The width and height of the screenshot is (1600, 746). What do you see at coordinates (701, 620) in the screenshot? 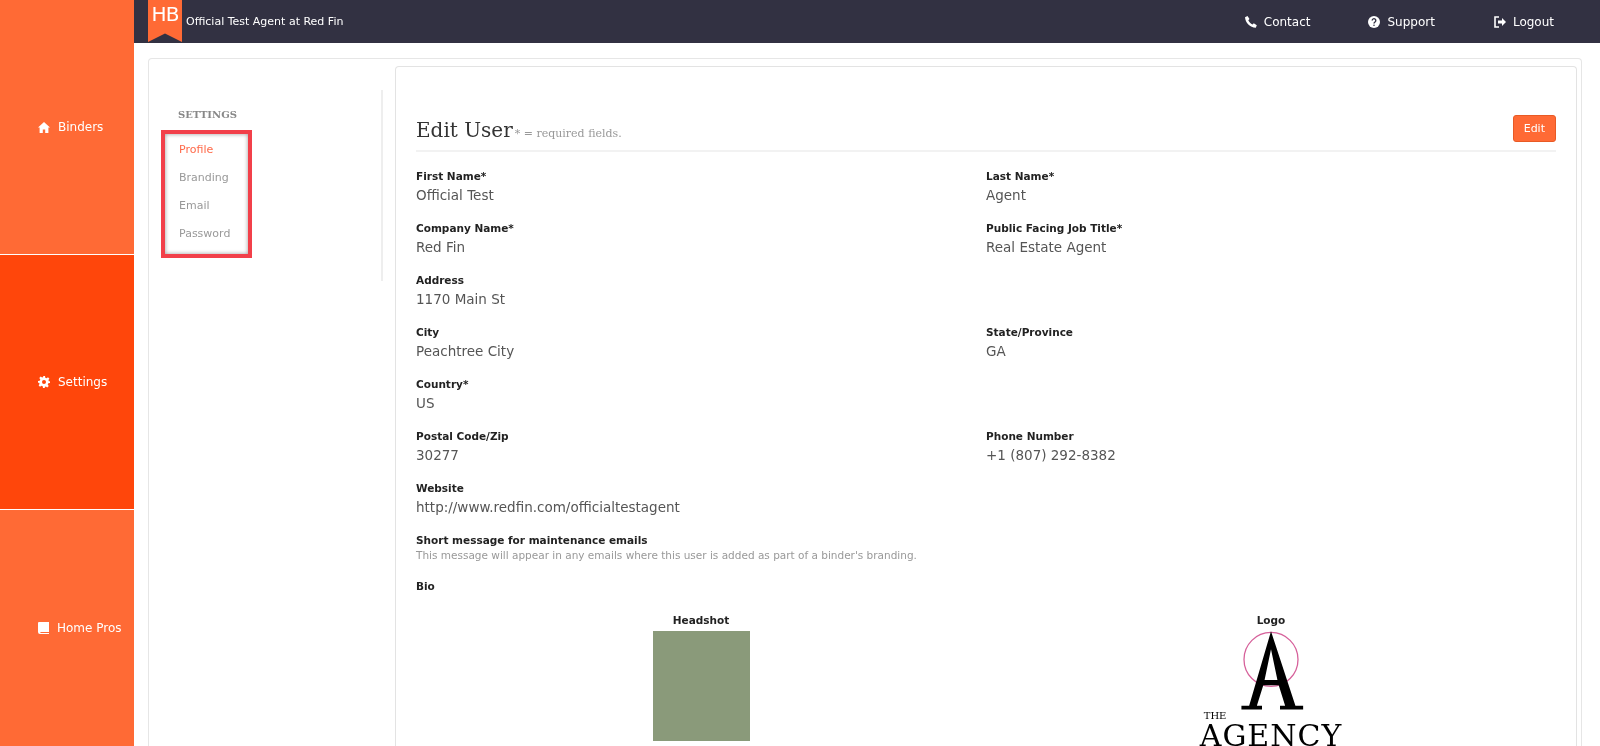
I see `field-label: Headshot` at bounding box center [701, 620].